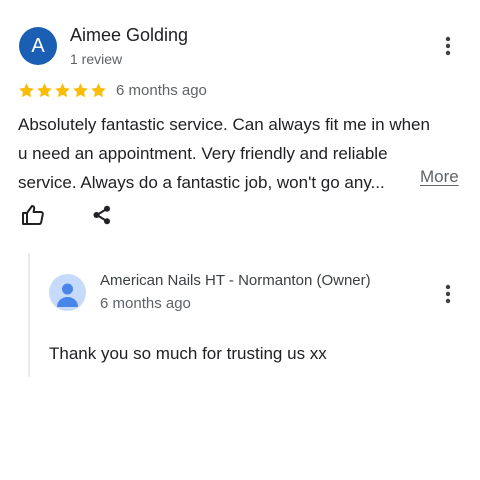 This screenshot has width=480, height=480. I want to click on owner-name: American Nails HT - Normanton (Owner), so click(235, 280).